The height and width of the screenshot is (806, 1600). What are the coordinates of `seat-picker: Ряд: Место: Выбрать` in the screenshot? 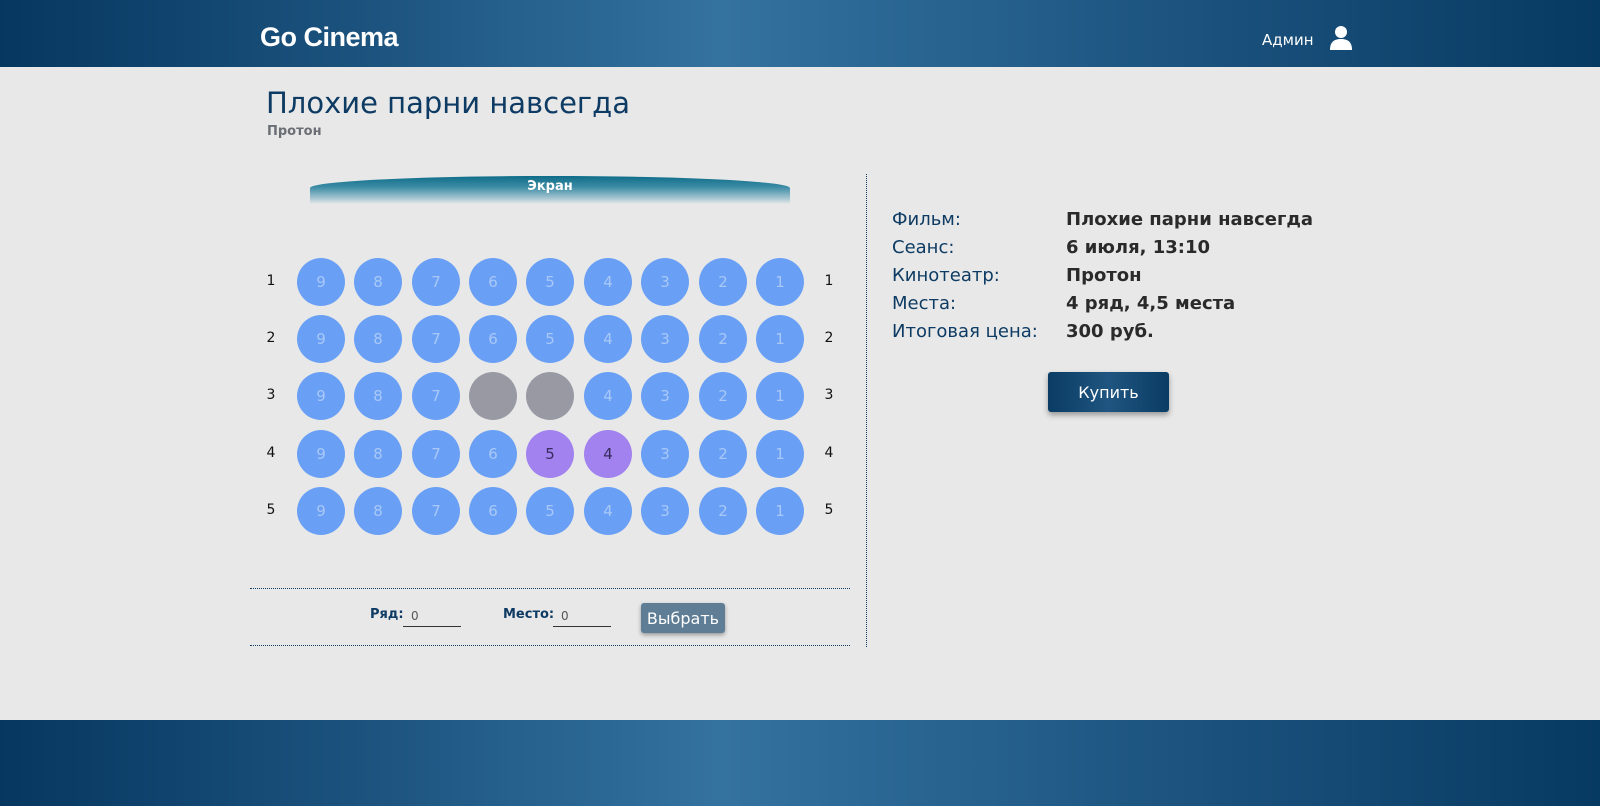 It's located at (550, 617).